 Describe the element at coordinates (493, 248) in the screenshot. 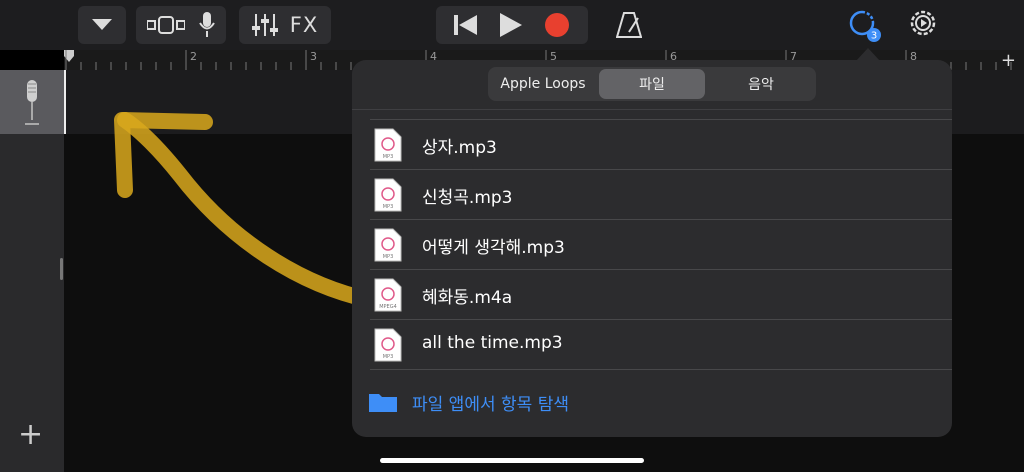

I see `file-name: 어떻게 생각해.mp3` at that location.